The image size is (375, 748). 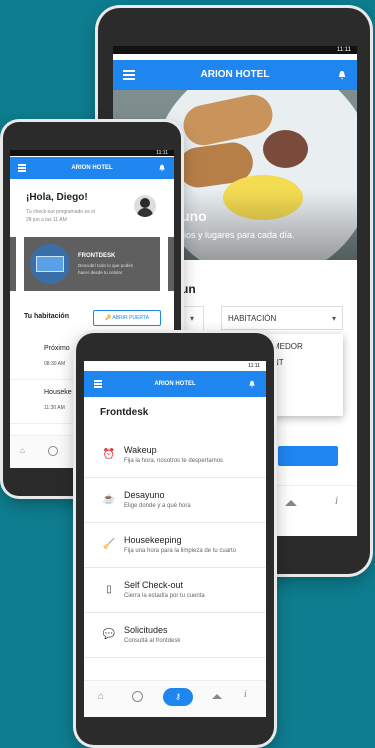 What do you see at coordinates (109, 544) in the screenshot?
I see `broom-icon: 🧹` at bounding box center [109, 544].